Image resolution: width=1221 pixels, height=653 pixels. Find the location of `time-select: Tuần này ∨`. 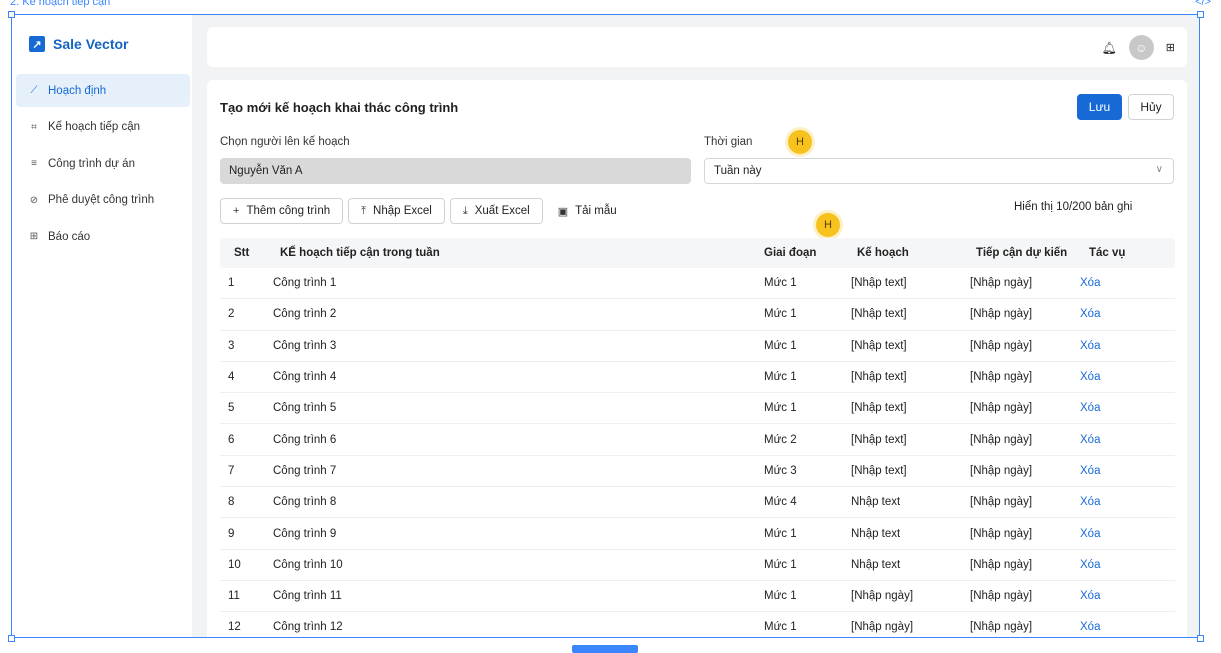

time-select: Tuần này ∨ is located at coordinates (939, 171).